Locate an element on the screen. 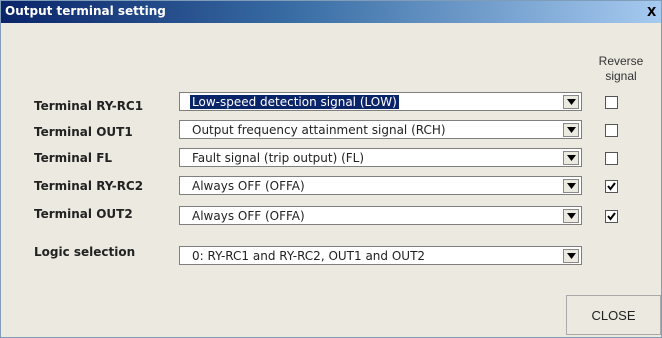 The image size is (662, 338). logic-selection-label: Logic selection is located at coordinates (85, 252).